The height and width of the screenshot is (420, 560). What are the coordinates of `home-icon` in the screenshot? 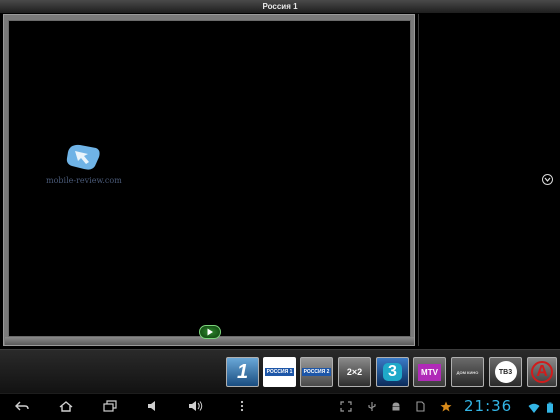 It's located at (66, 406).